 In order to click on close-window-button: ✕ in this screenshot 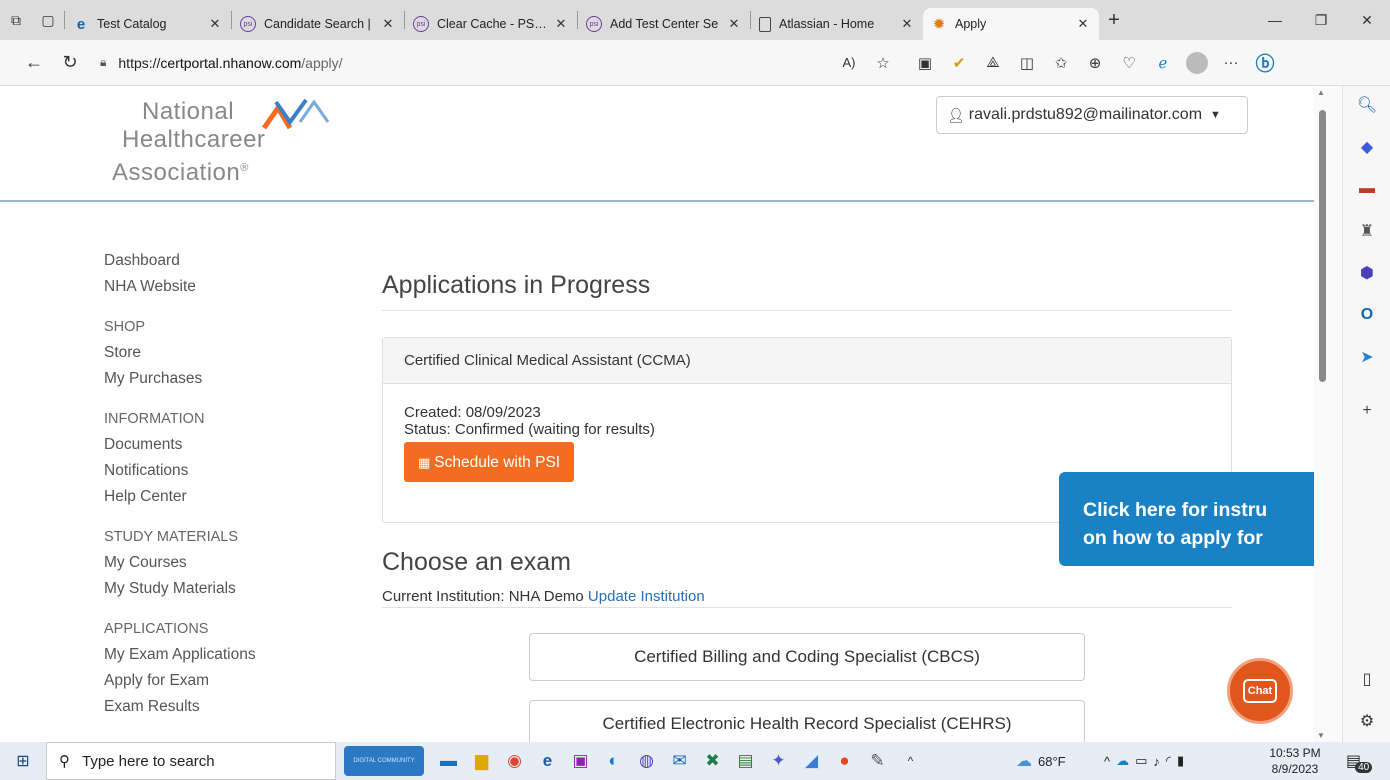, I will do `click(1367, 20)`.